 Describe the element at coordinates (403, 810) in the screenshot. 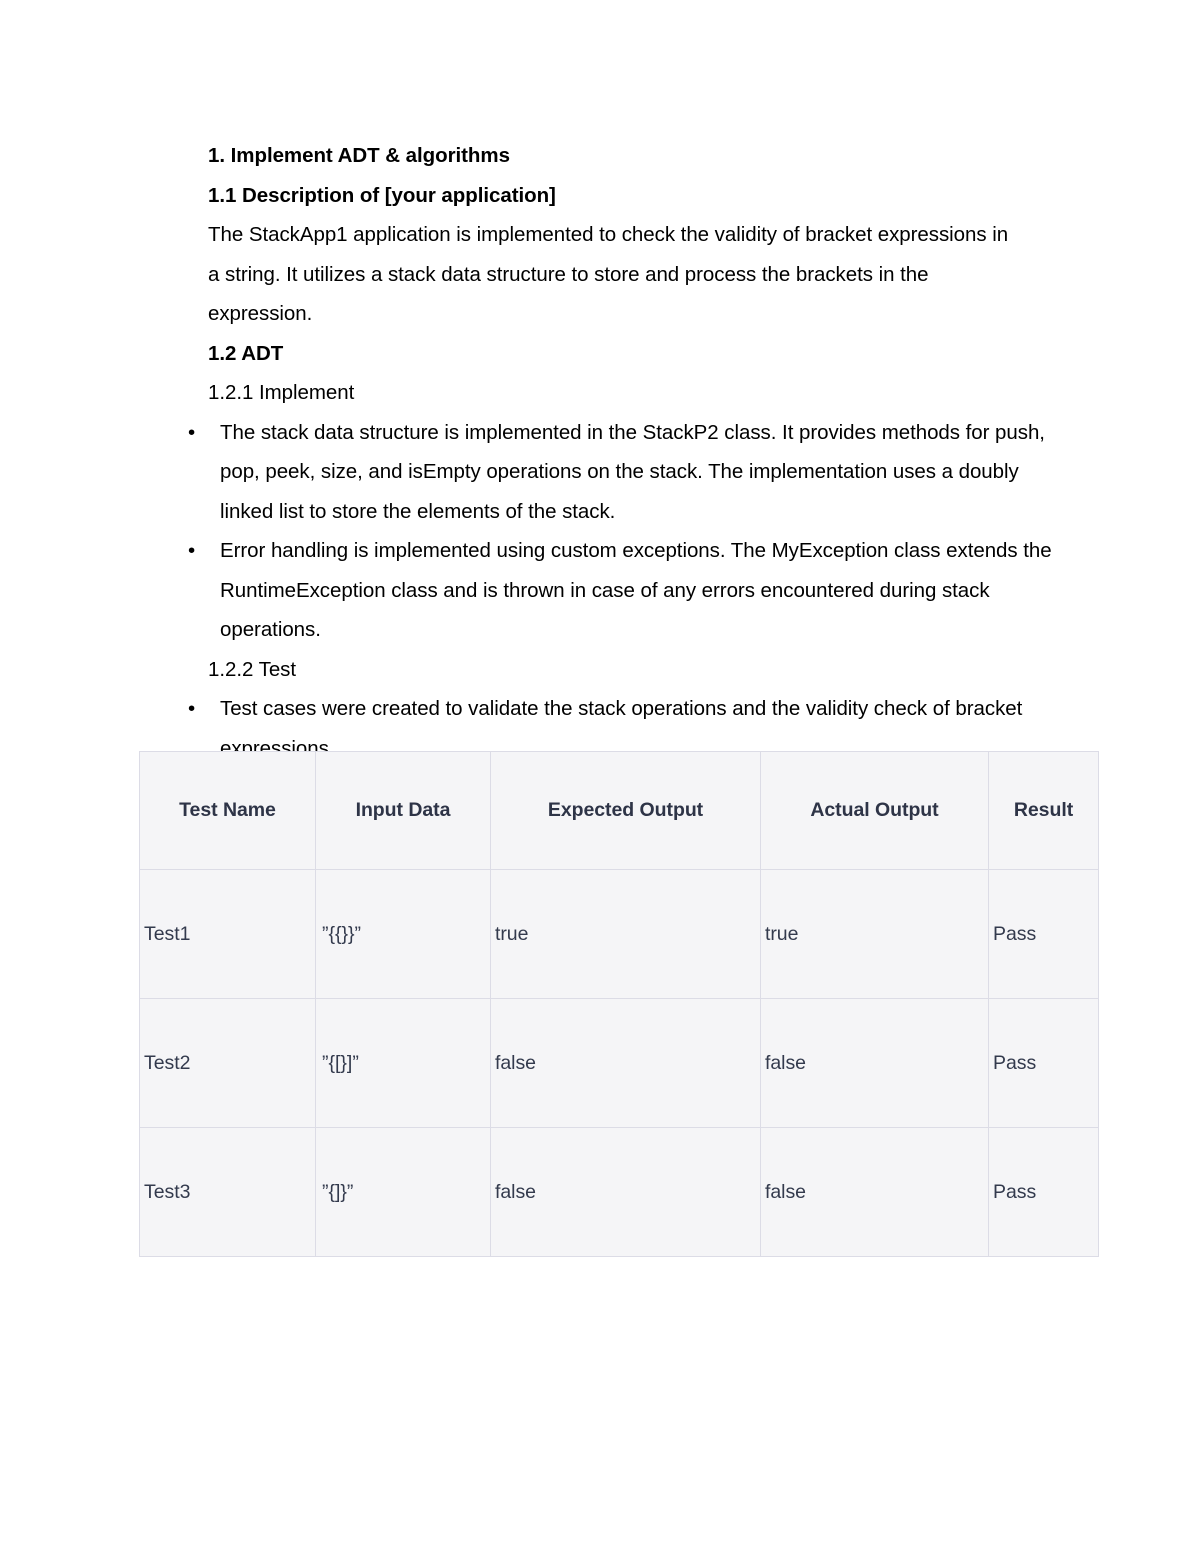

I see `column-header-input-data: Input Data` at that location.